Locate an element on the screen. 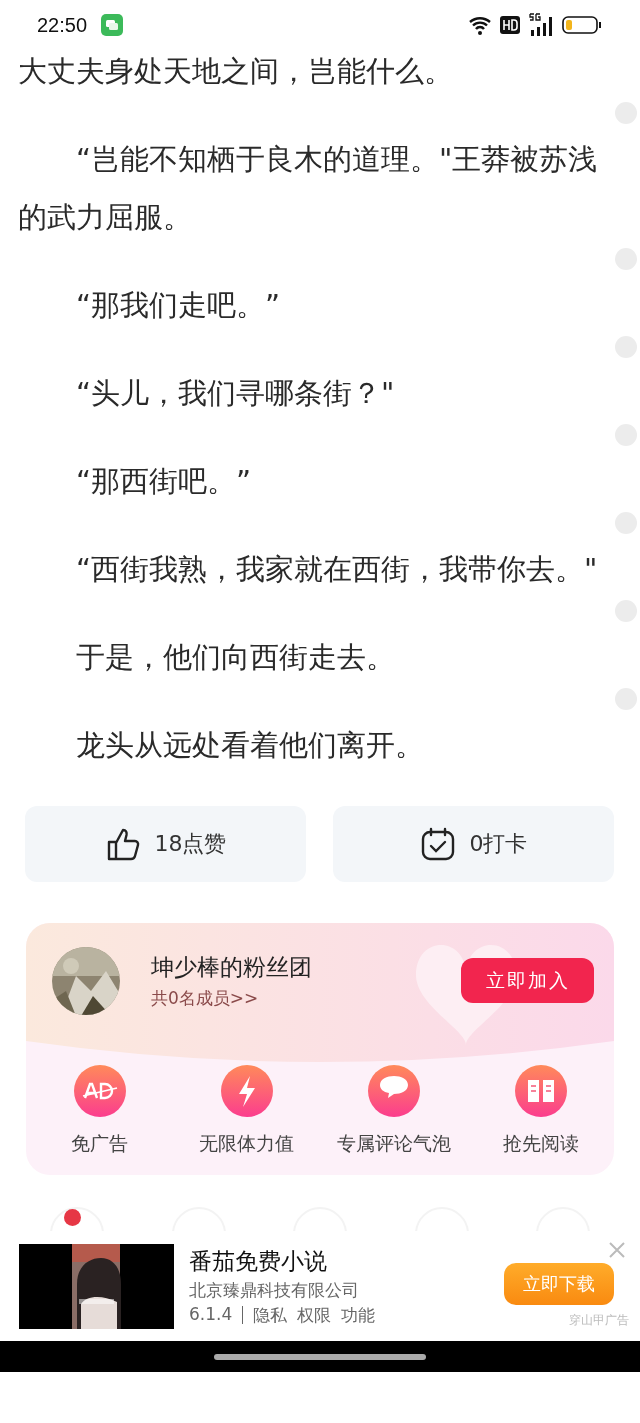 The width and height of the screenshot is (640, 1423). app-version: 6.1.4 is located at coordinates (211, 1314).